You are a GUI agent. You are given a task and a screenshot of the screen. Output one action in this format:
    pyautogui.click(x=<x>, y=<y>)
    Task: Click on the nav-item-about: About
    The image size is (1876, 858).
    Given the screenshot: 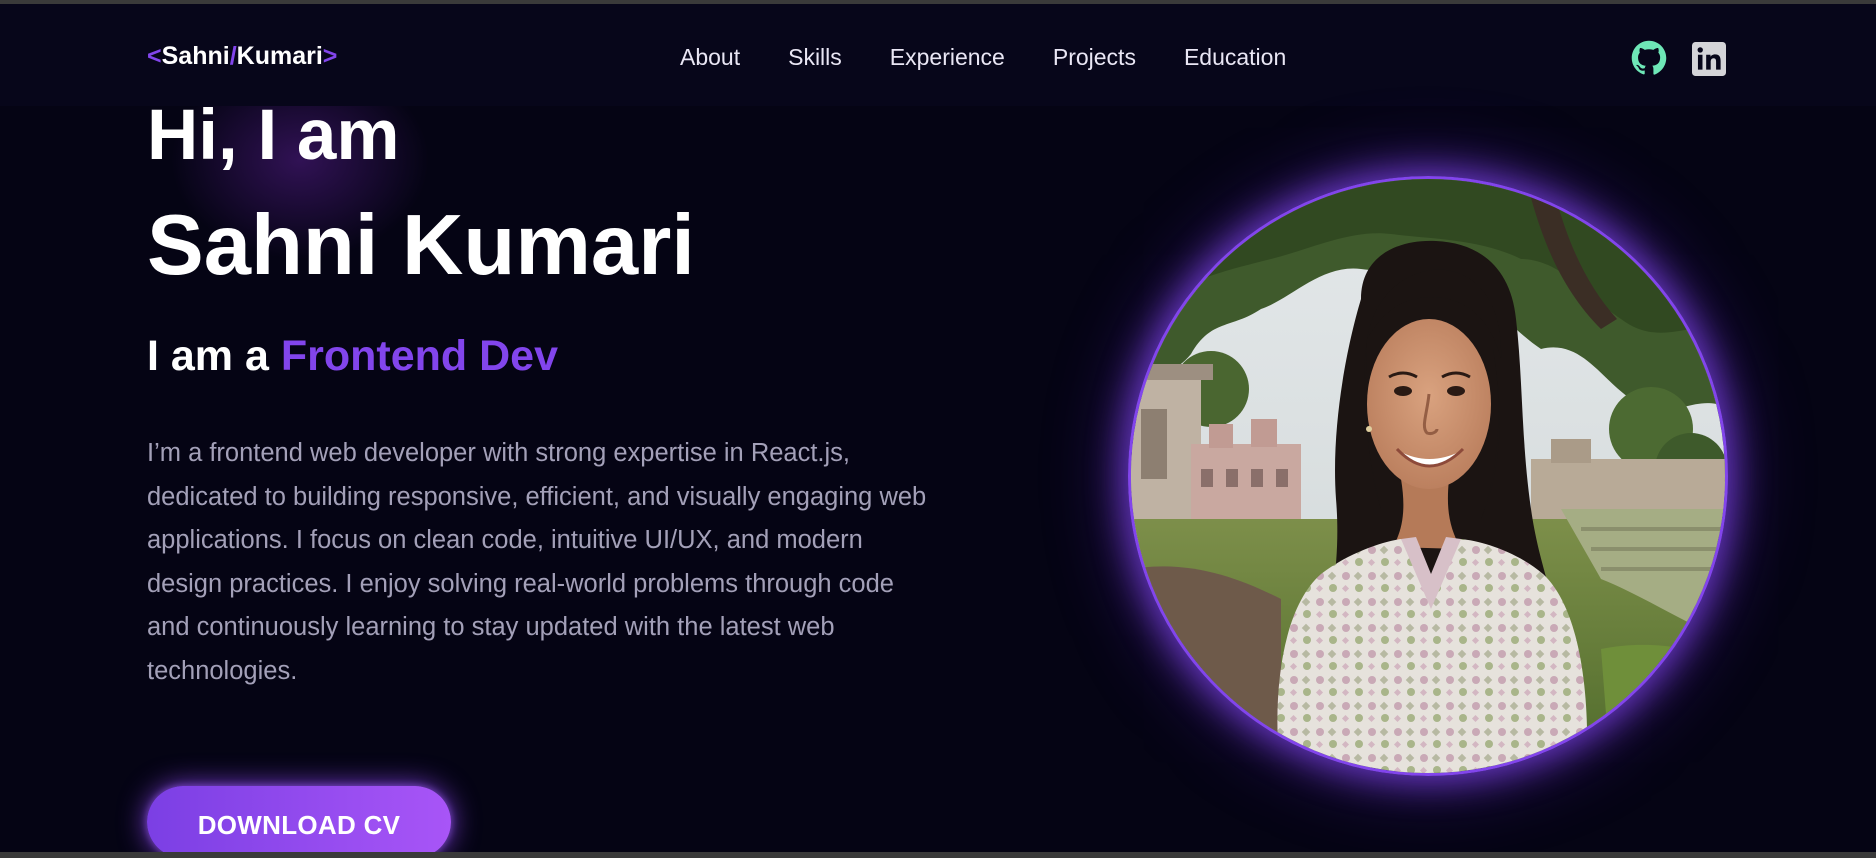 What is the action you would take?
    pyautogui.click(x=710, y=57)
    